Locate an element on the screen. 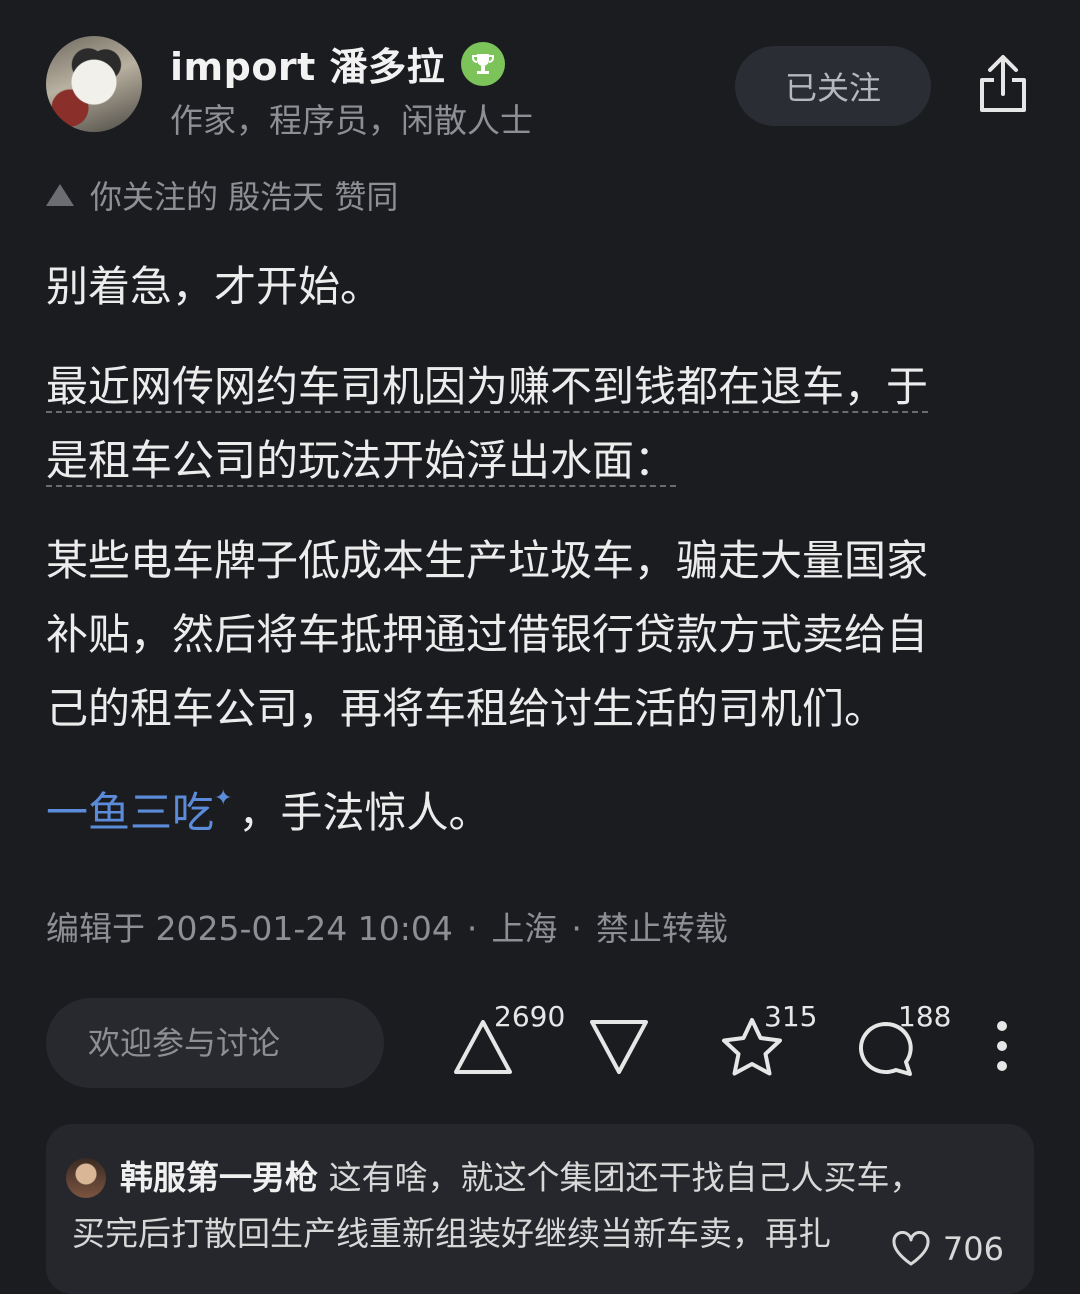  answer-header: import 潘多拉 作家，程序员，闲散人士 已关注 is located at coordinates (540, 80).